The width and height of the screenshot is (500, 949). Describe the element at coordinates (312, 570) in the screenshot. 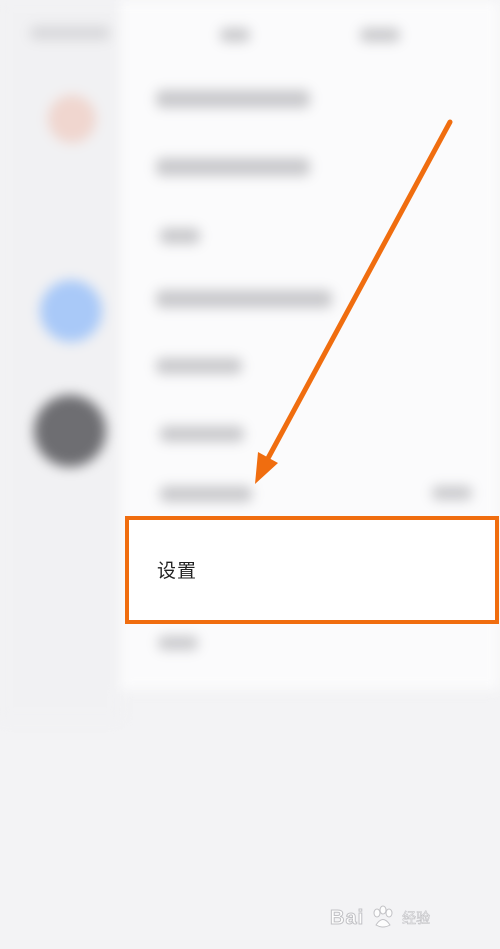

I see `settings-menu-item: 设置` at that location.